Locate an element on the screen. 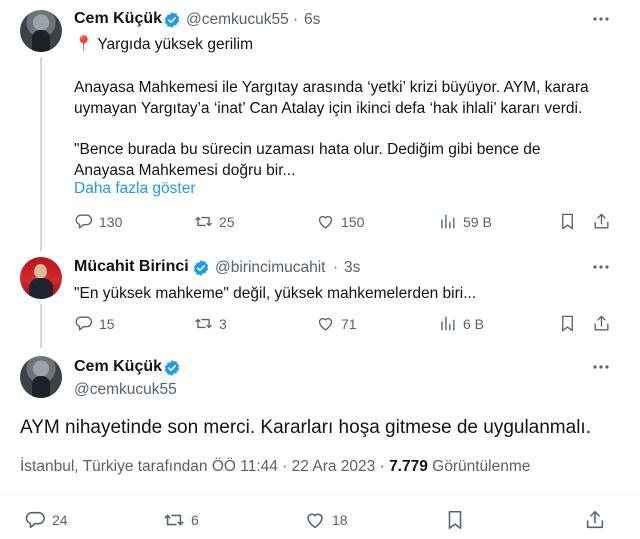 The image size is (640, 539). retweet-button: 3 is located at coordinates (210, 323).